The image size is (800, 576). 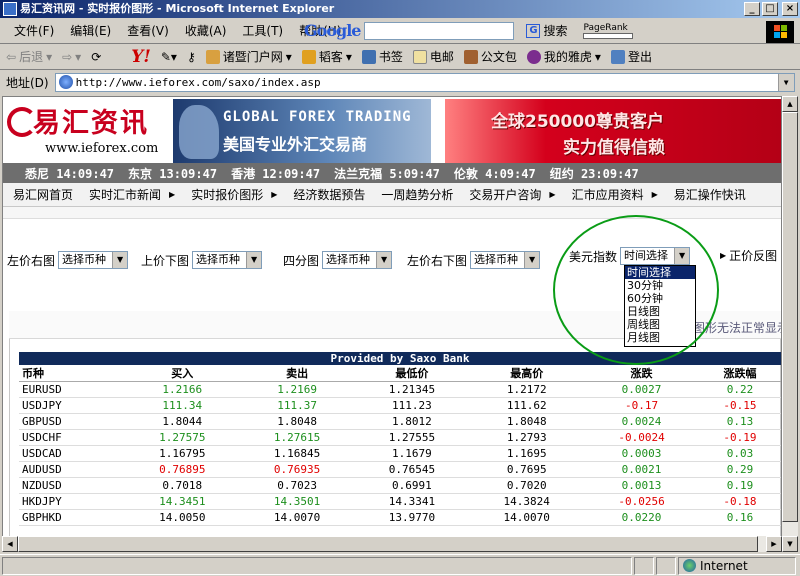 I want to click on time-option: 60分钟, so click(x=660, y=298).